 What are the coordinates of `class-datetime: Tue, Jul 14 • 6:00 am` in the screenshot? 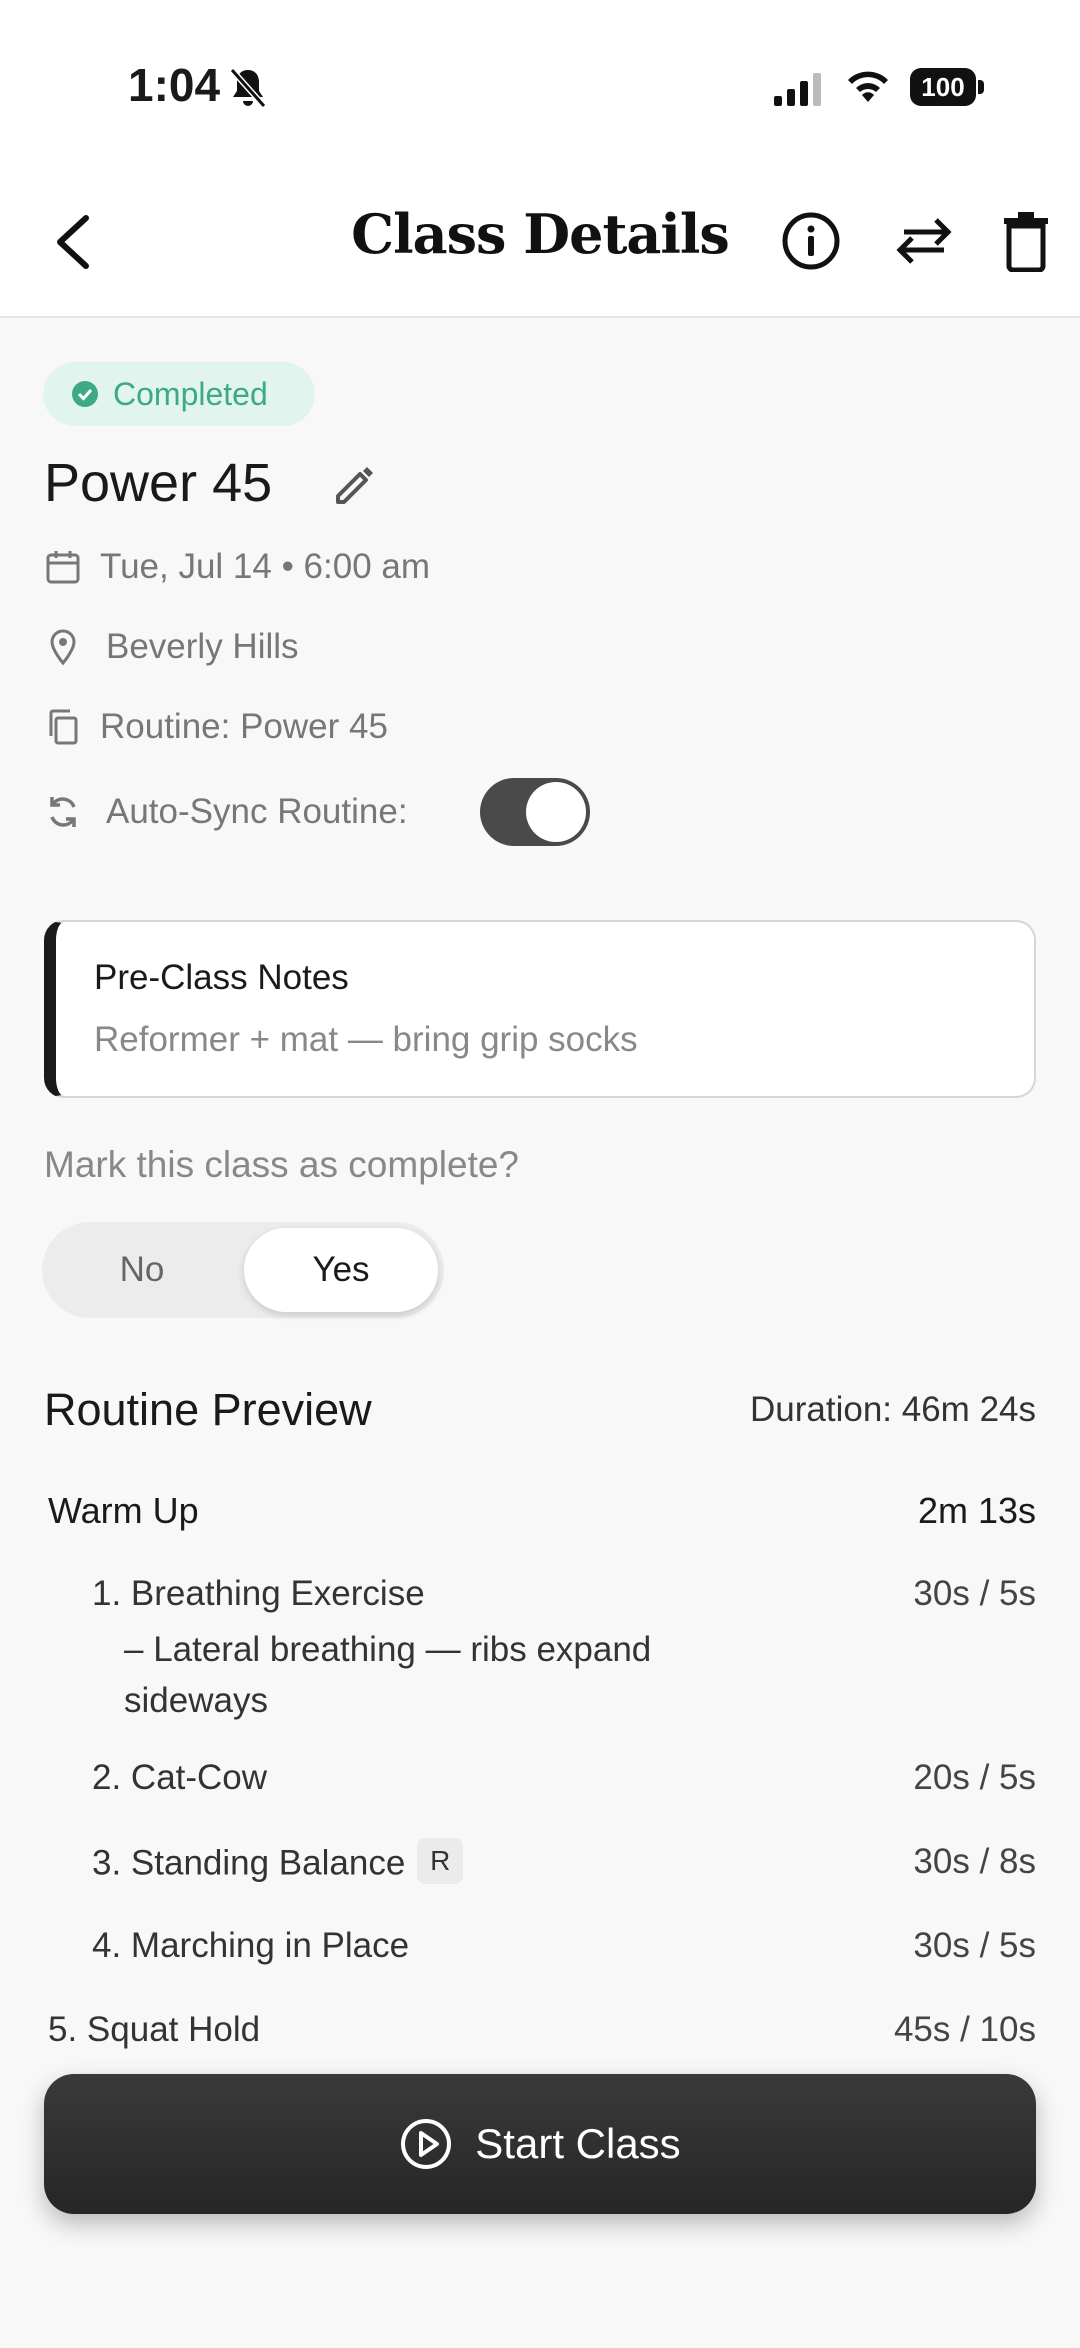 It's located at (265, 566).